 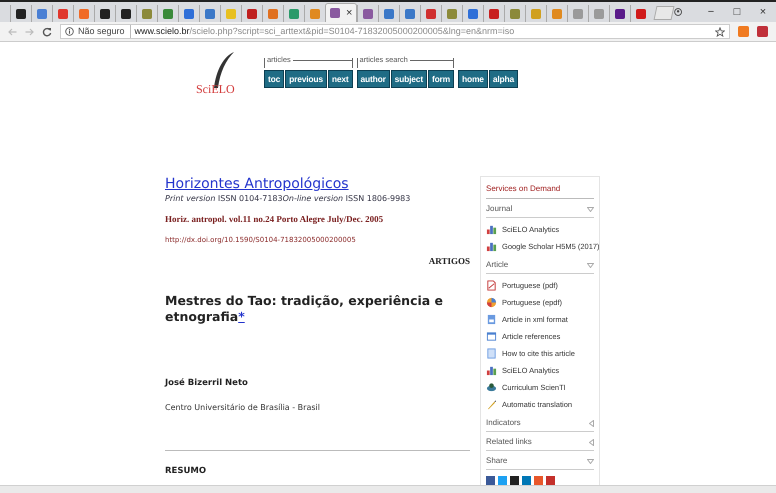 What do you see at coordinates (69, 31) in the screenshot?
I see `info-icon` at bounding box center [69, 31].